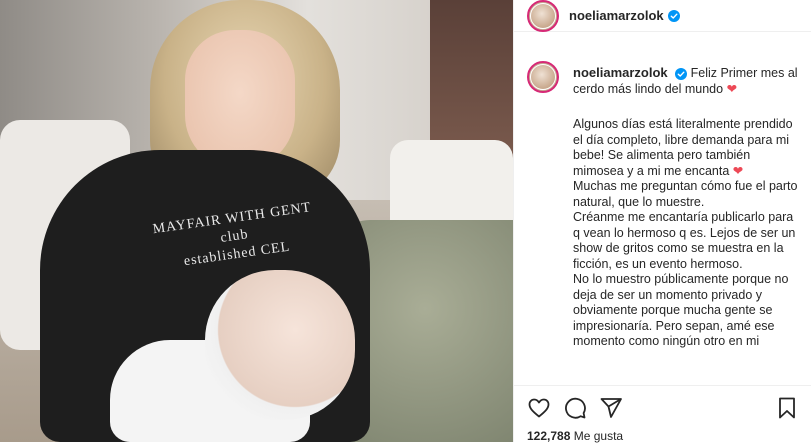 Image resolution: width=811 pixels, height=443 pixels. I want to click on photo-shelf, so click(471, 80).